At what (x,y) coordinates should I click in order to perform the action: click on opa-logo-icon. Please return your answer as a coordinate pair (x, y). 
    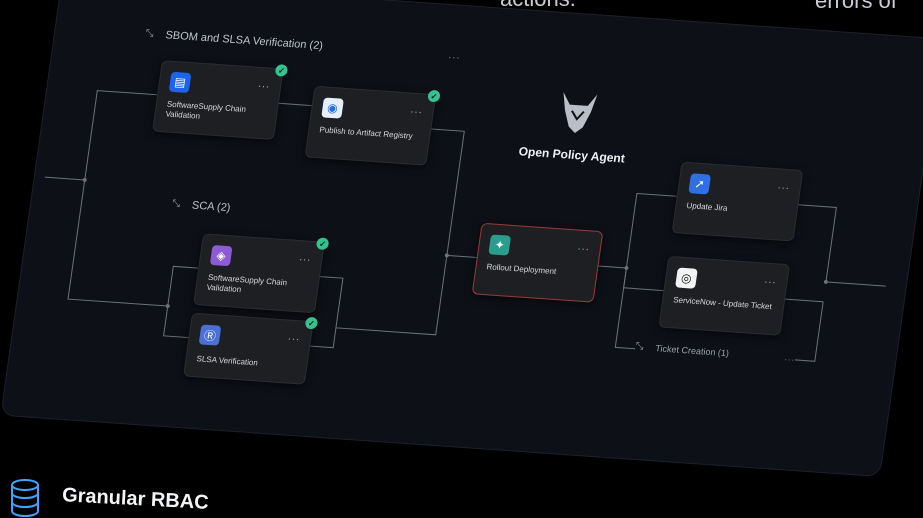
    Looking at the image, I should click on (580, 113).